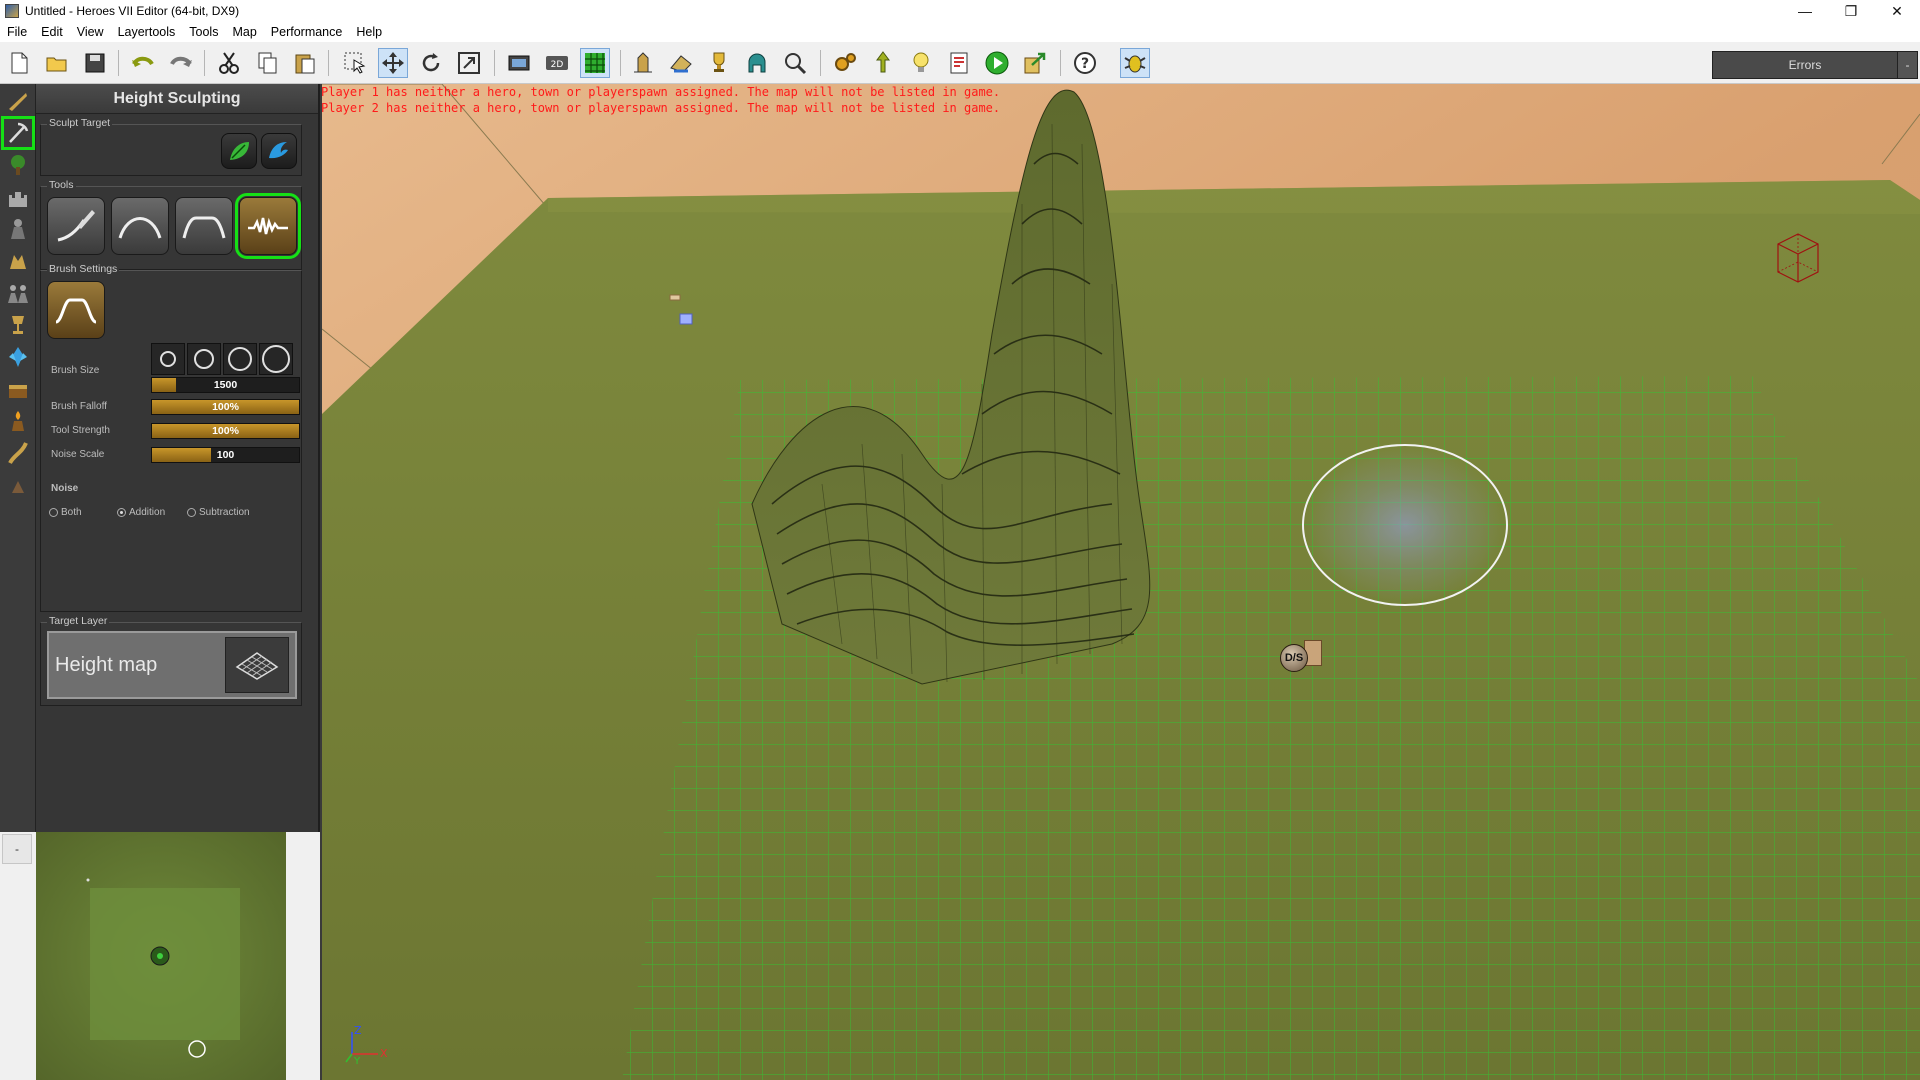 This screenshot has width=1920, height=1080. I want to click on script-icon, so click(959, 63).